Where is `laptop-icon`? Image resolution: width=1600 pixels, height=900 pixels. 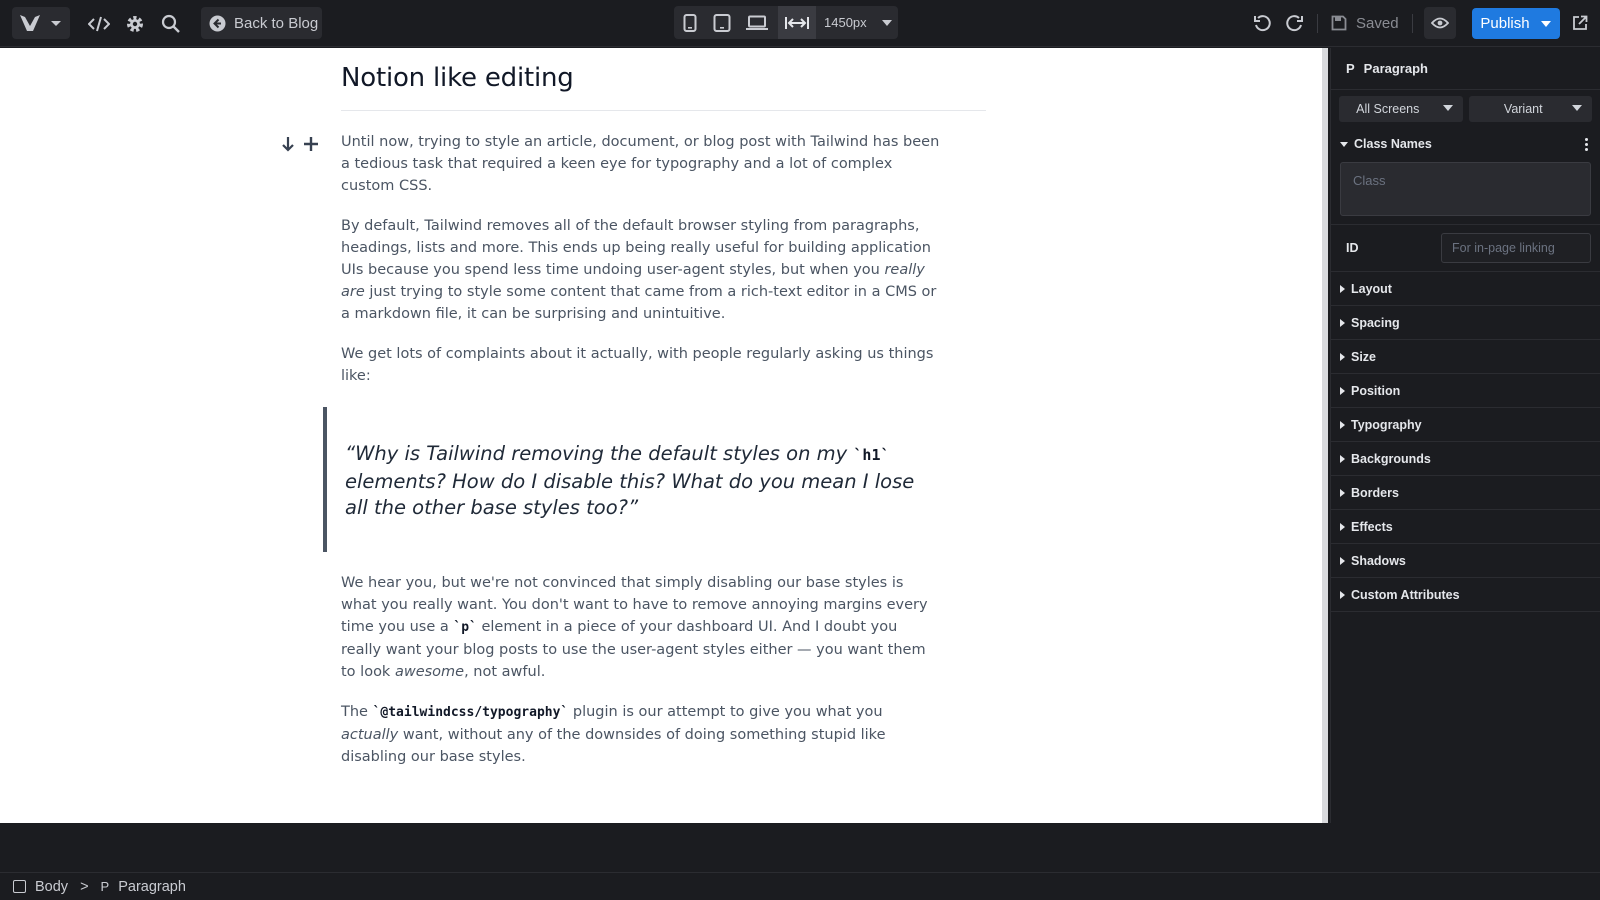
laptop-icon is located at coordinates (757, 22).